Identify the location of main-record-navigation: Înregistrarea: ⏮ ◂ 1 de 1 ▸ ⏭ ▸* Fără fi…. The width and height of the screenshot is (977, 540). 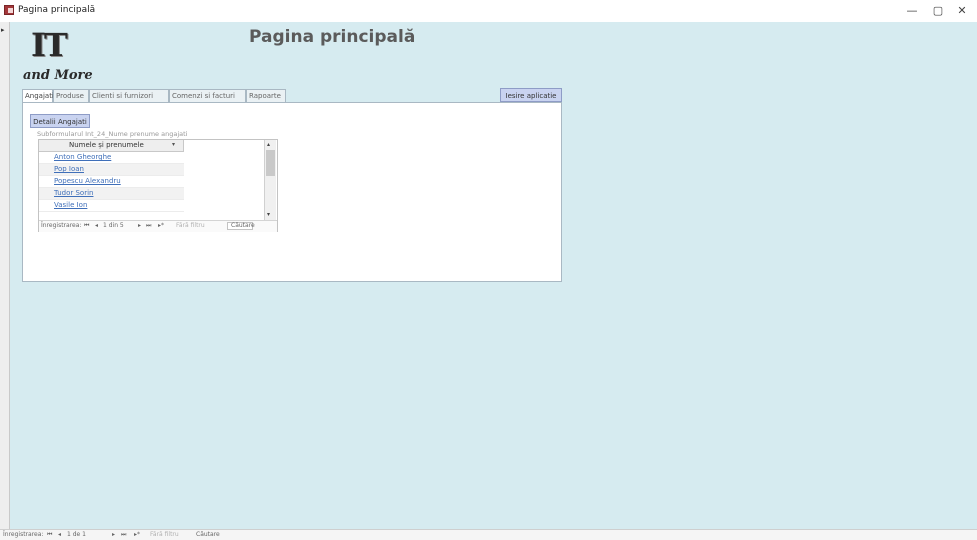
(488, 534).